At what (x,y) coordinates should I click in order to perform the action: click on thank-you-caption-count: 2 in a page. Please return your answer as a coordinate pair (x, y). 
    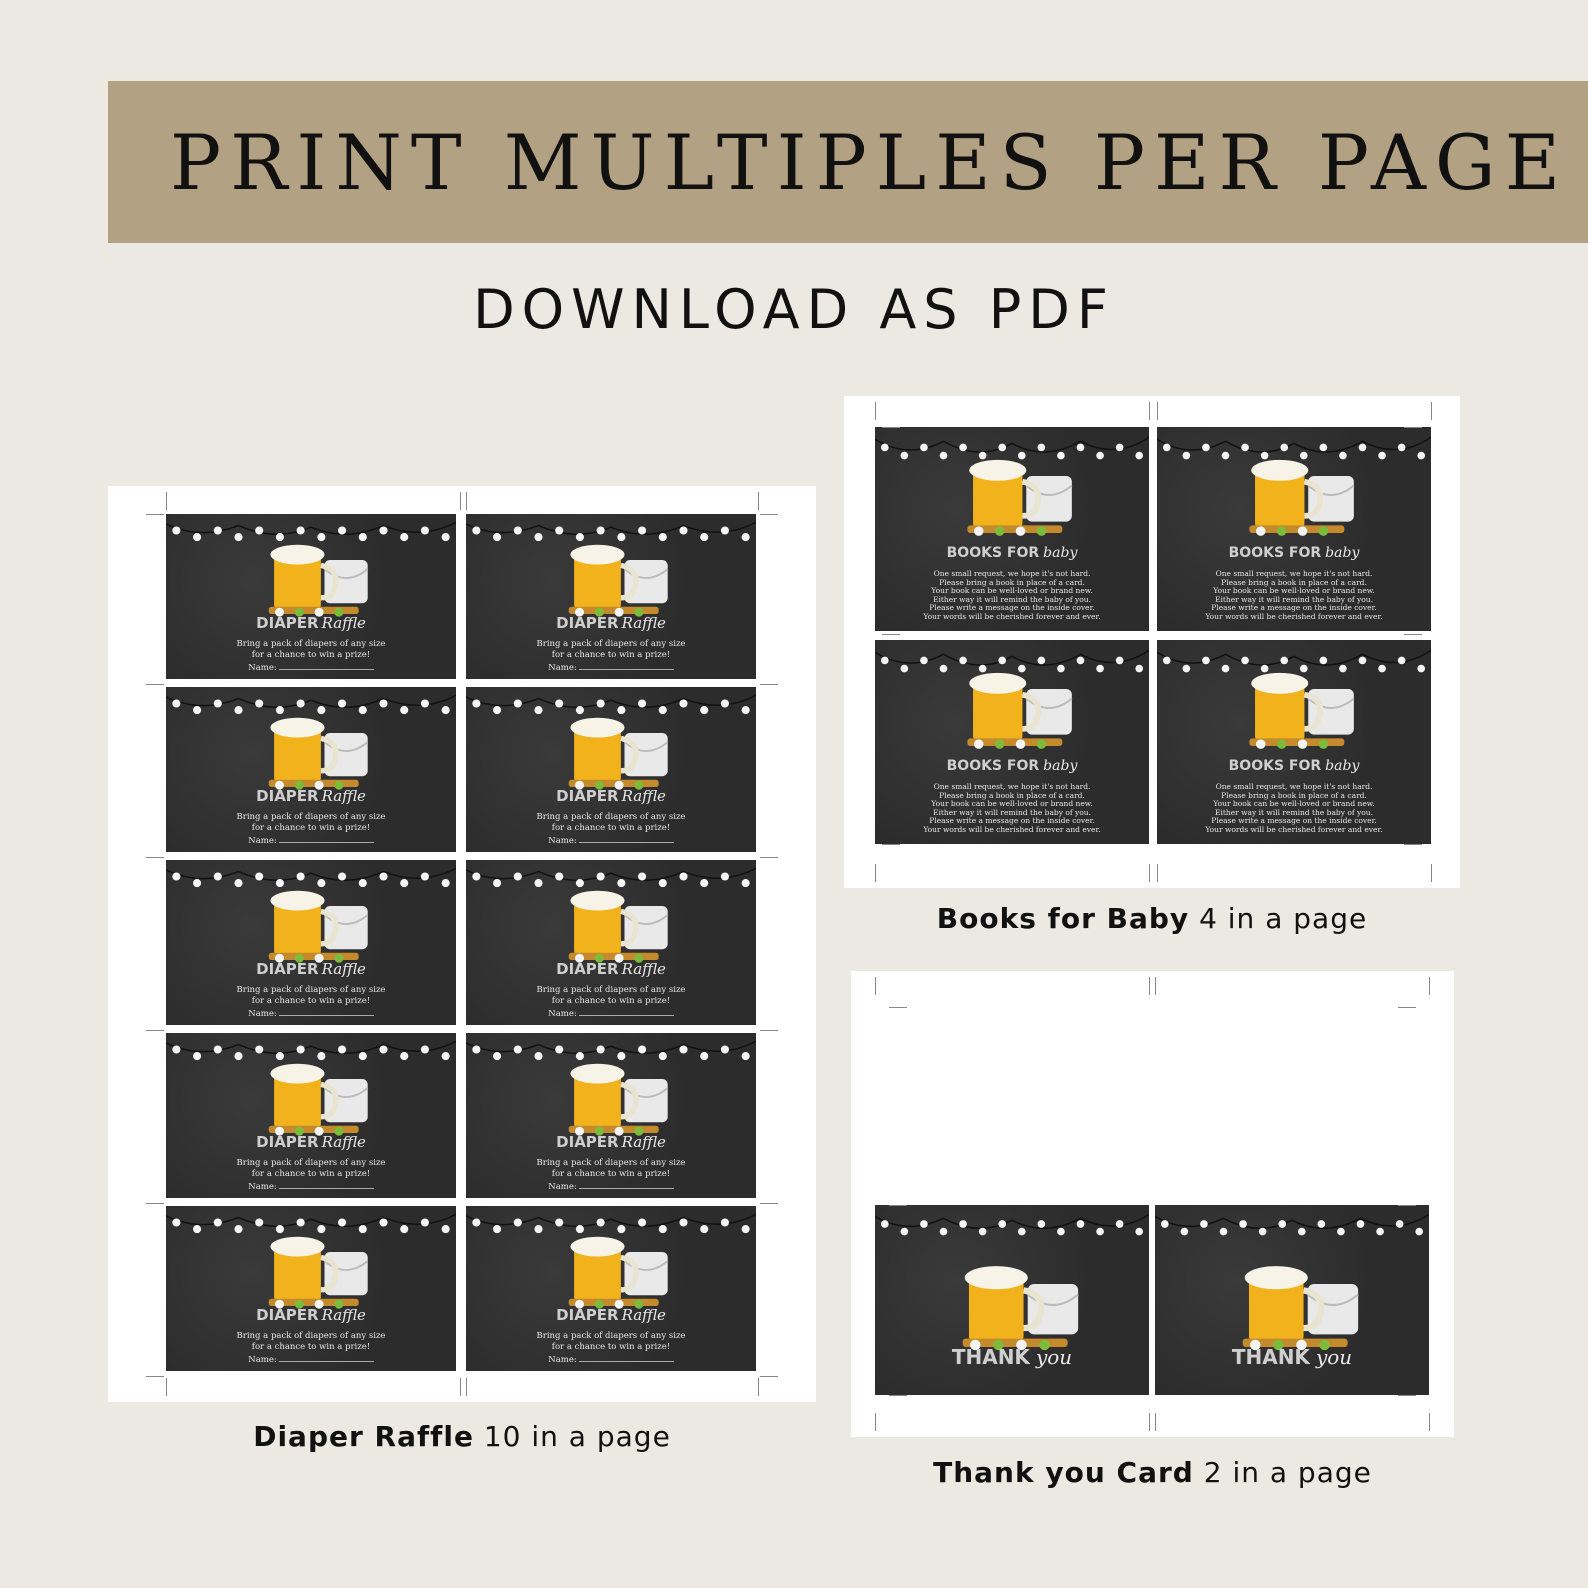
    Looking at the image, I should click on (1287, 1472).